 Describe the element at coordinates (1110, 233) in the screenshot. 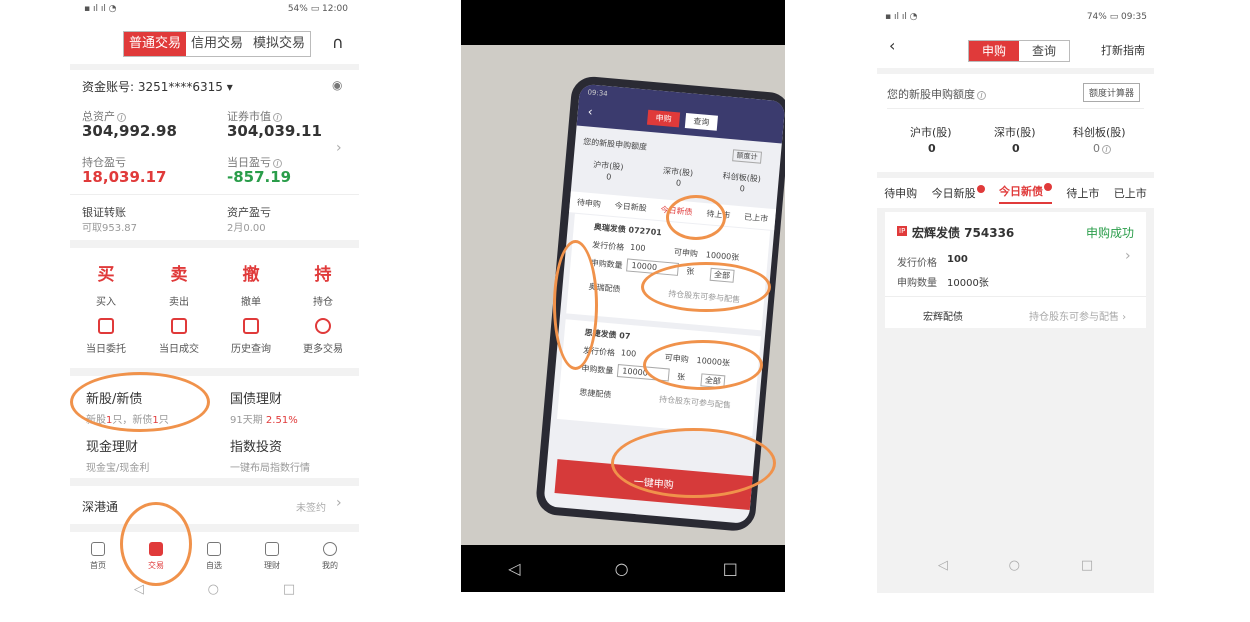

I see `bond-status: 申购成功` at that location.